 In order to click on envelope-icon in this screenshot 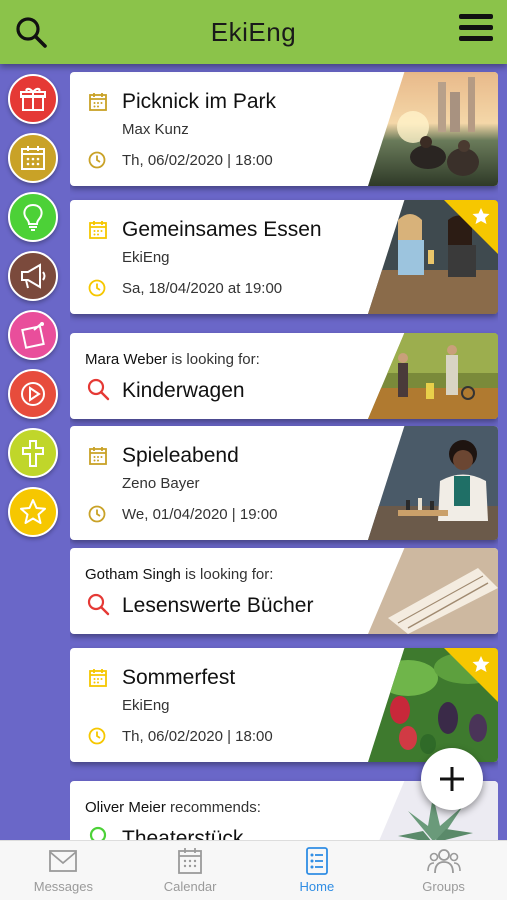, I will do `click(63, 861)`.